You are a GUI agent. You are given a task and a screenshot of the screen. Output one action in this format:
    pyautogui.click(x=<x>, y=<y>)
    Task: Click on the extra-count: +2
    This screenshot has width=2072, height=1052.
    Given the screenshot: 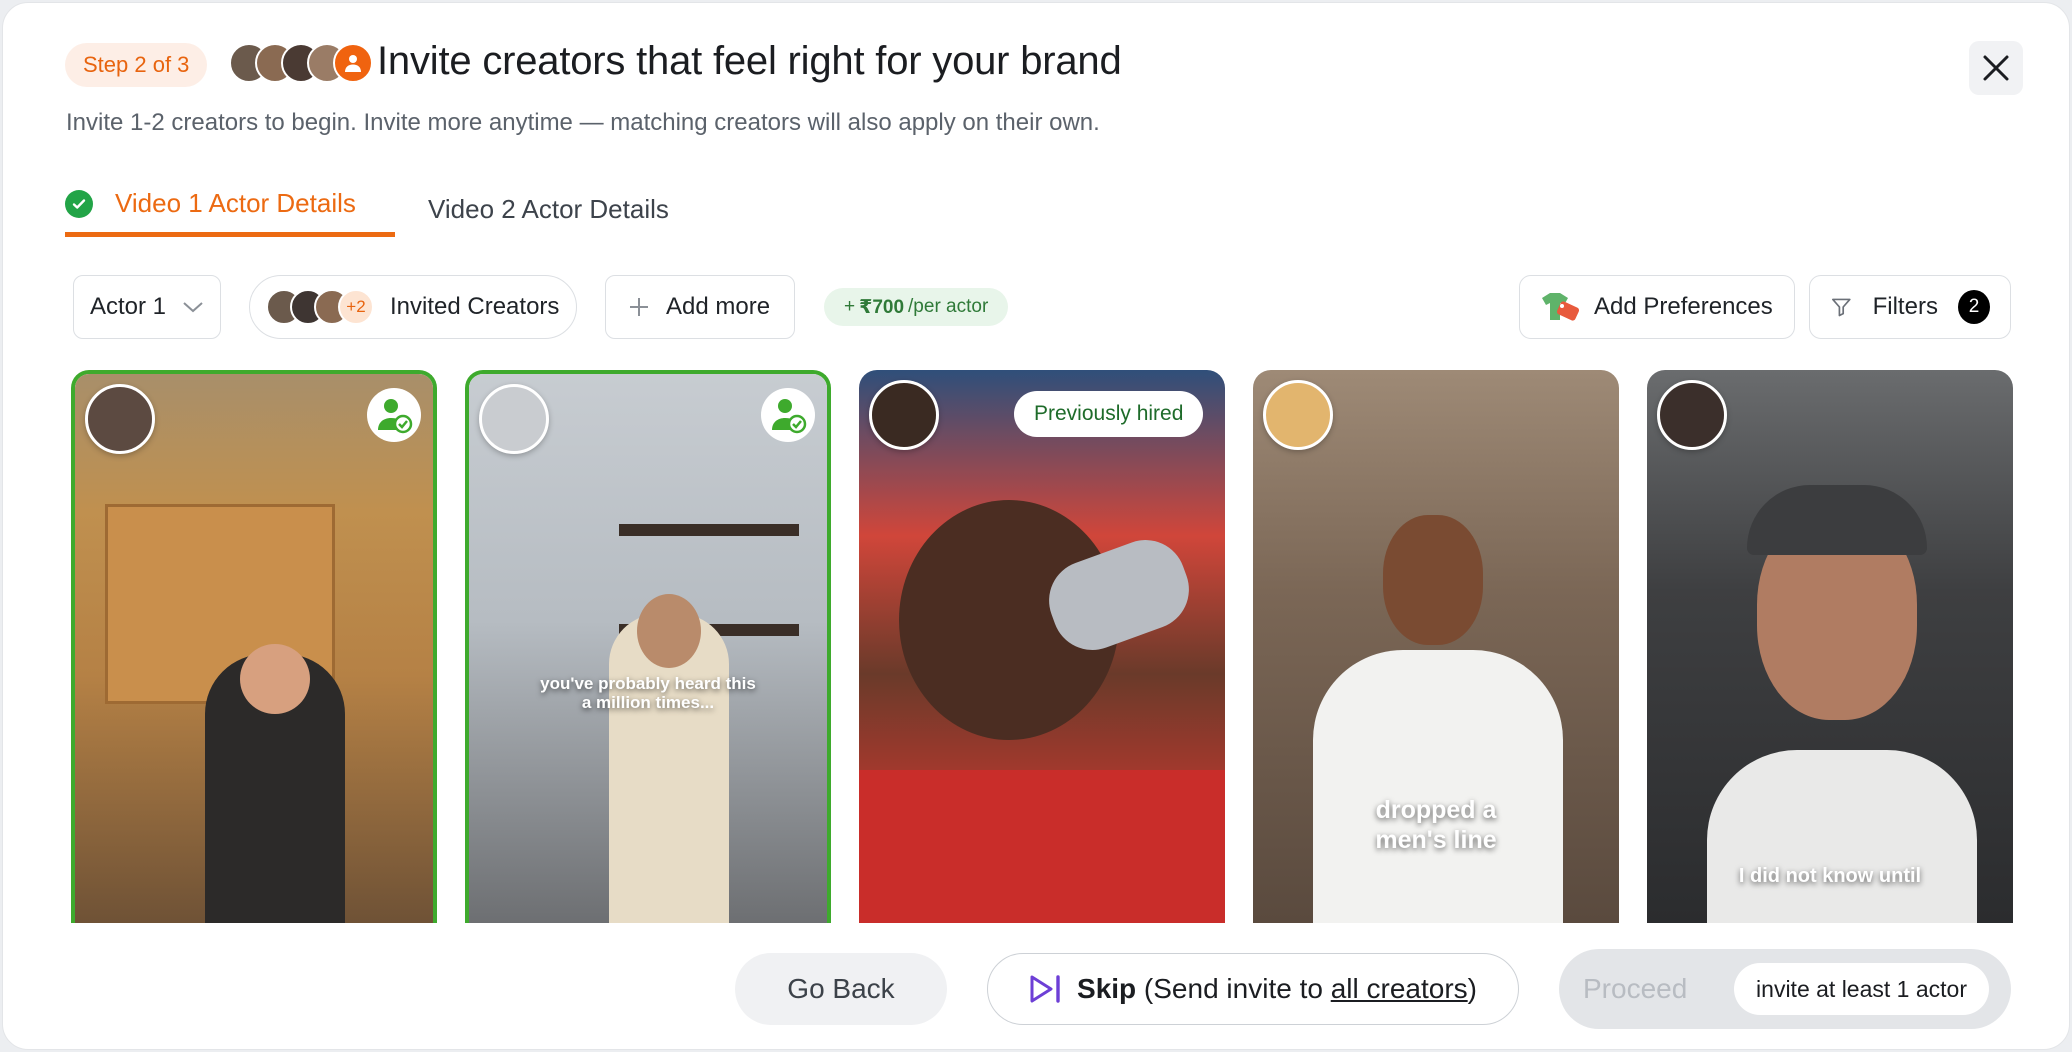 What is the action you would take?
    pyautogui.click(x=356, y=307)
    